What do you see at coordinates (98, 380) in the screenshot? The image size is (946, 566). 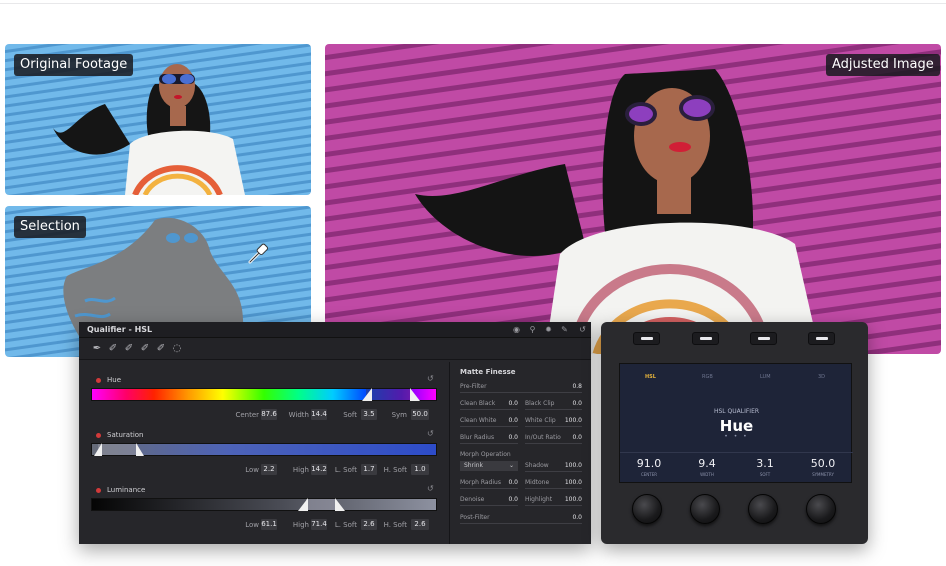 I see `hue-enable-dot` at bounding box center [98, 380].